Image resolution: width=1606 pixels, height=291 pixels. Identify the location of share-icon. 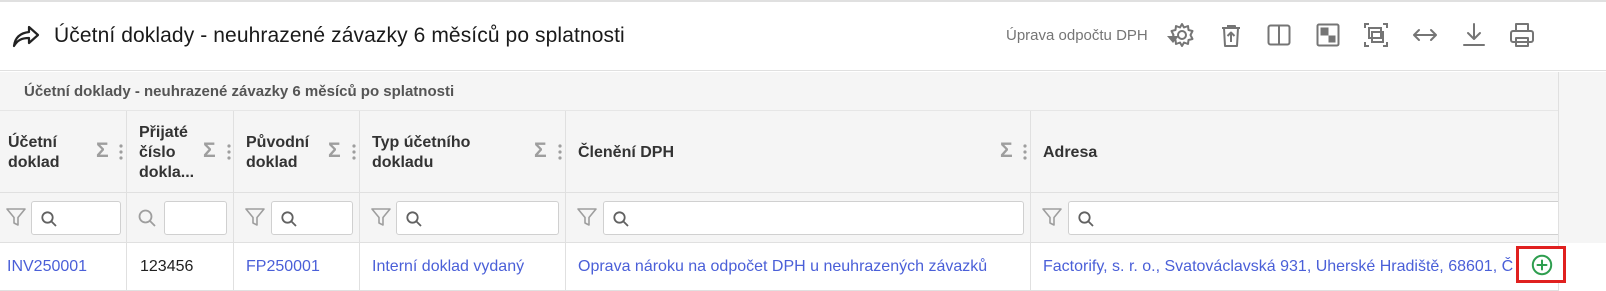
(26, 37).